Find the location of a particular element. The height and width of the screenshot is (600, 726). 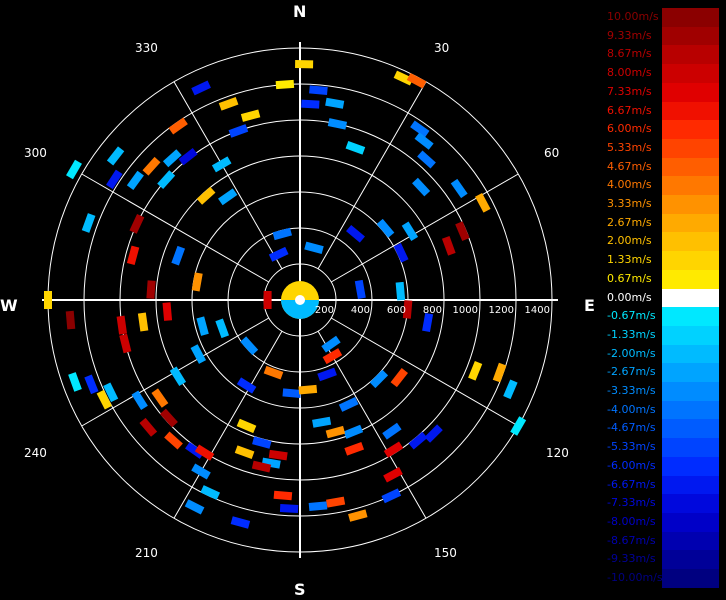

range-label: 400 is located at coordinates (360, 310).